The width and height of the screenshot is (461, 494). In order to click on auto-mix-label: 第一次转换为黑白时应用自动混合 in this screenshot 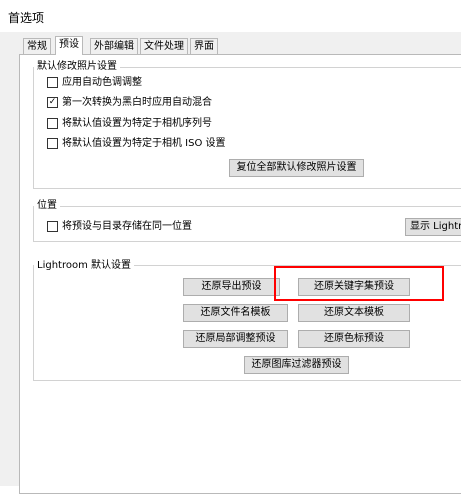, I will do `click(137, 102)`.